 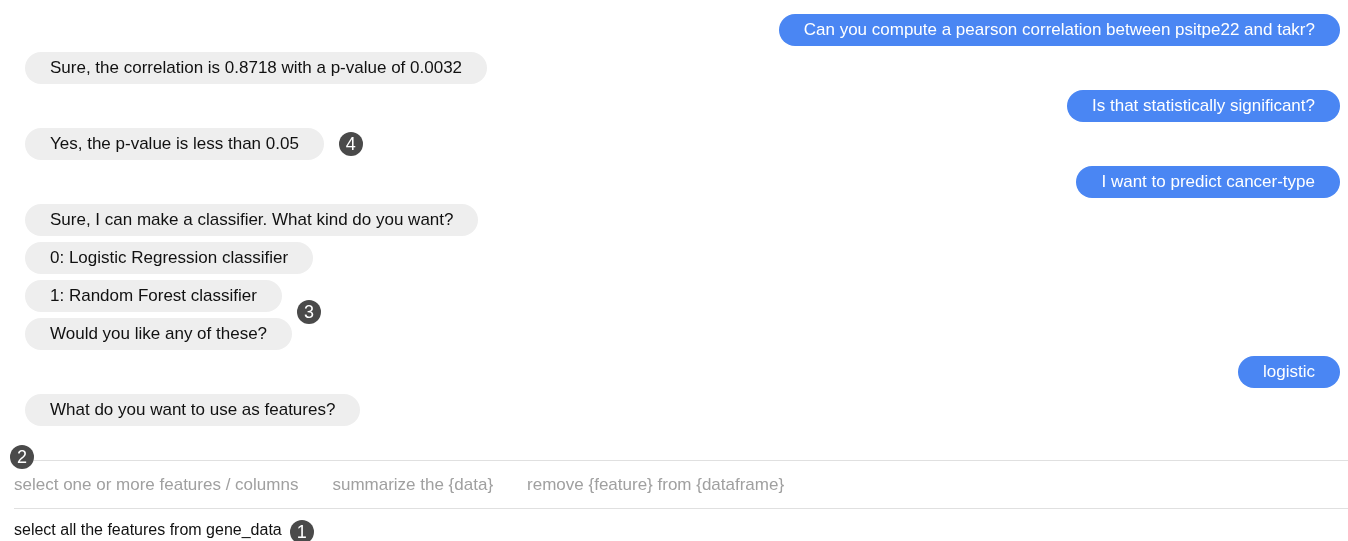 I want to click on message-bubble: Would you like any of these?, so click(x=159, y=334).